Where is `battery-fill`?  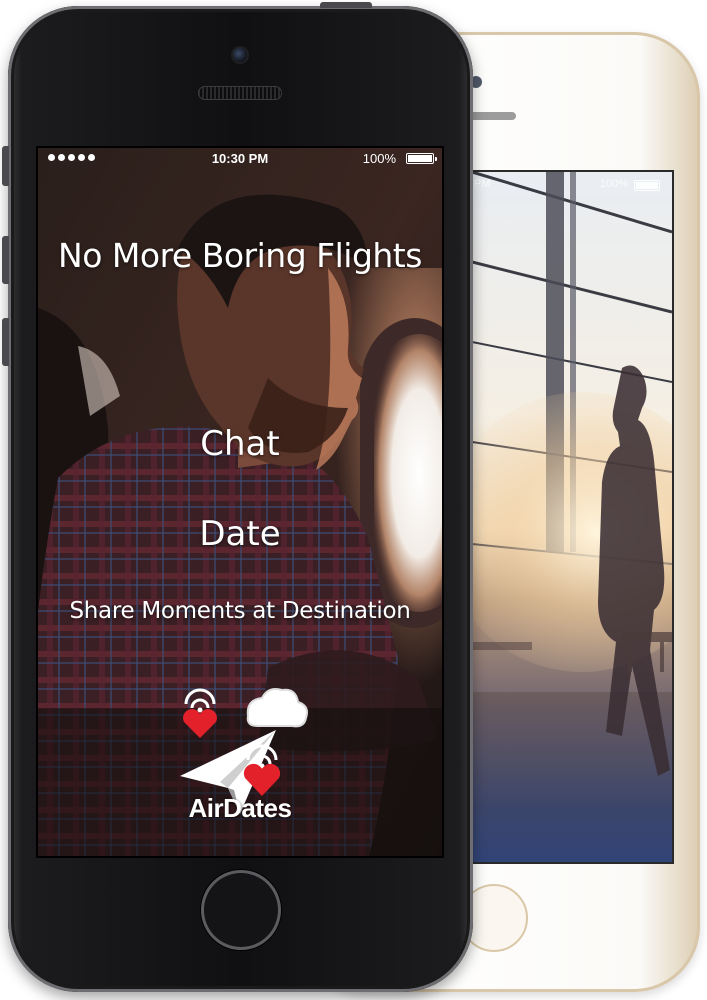
battery-fill is located at coordinates (420, 158).